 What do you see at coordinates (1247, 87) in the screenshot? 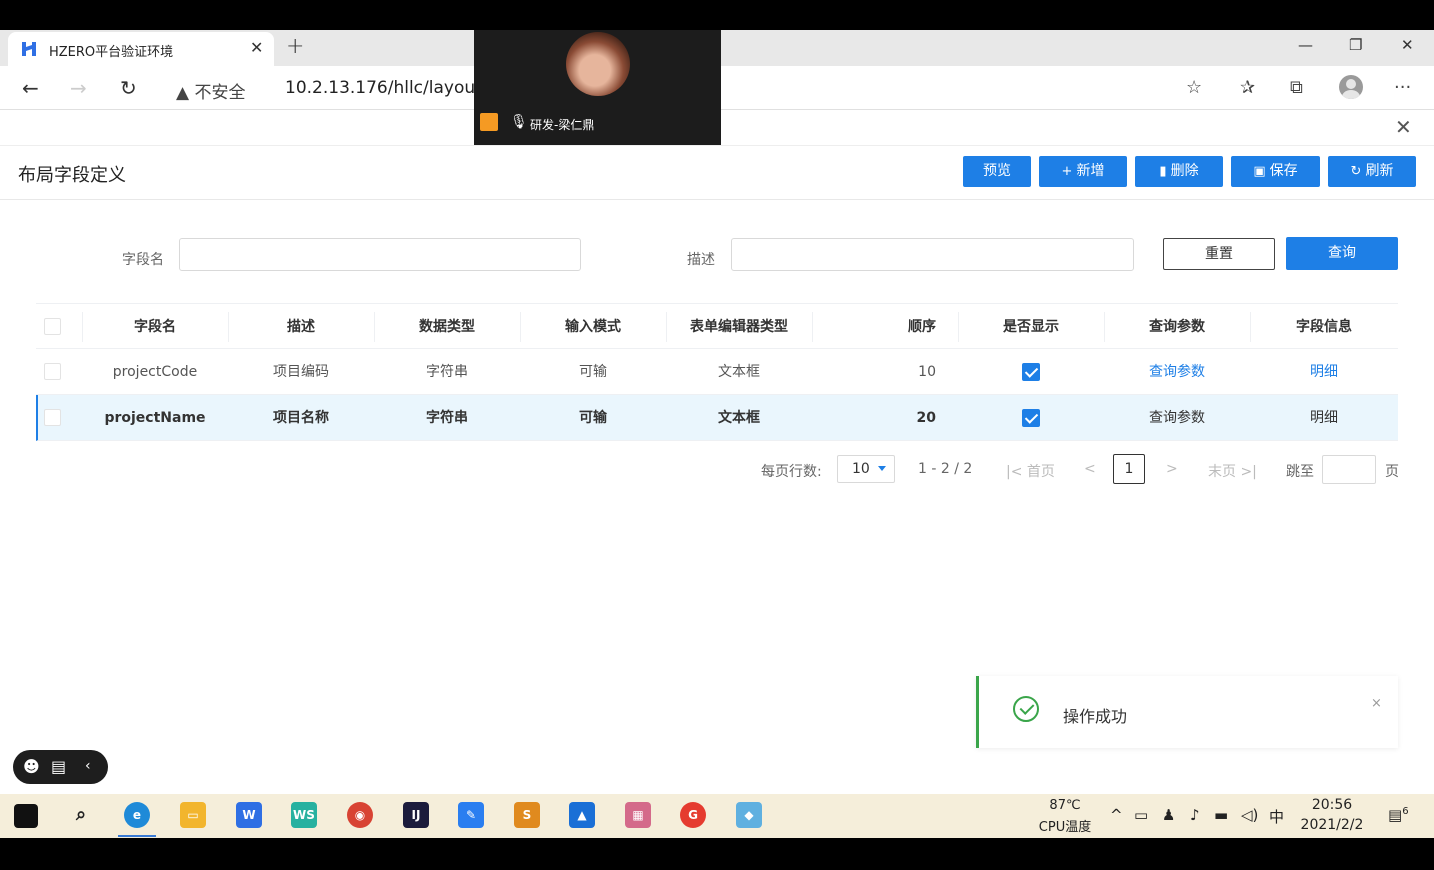
I see `favorites-icon: ✰` at bounding box center [1247, 87].